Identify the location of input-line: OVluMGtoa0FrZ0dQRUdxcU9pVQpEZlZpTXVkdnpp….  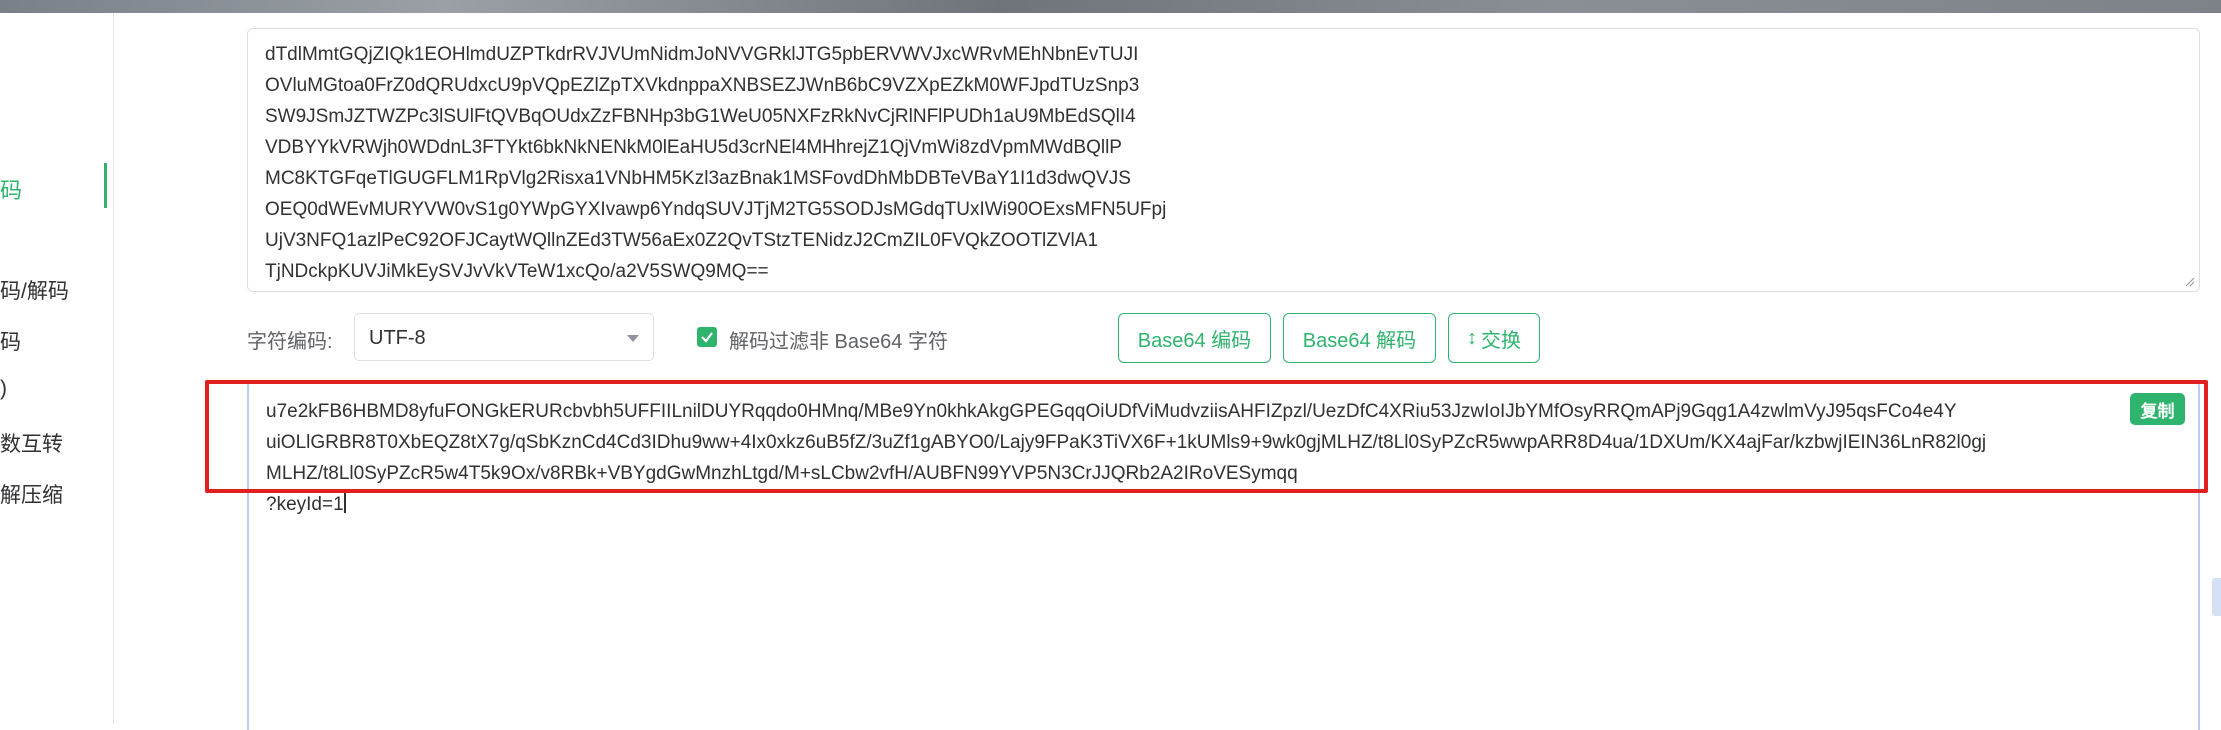
(702, 85).